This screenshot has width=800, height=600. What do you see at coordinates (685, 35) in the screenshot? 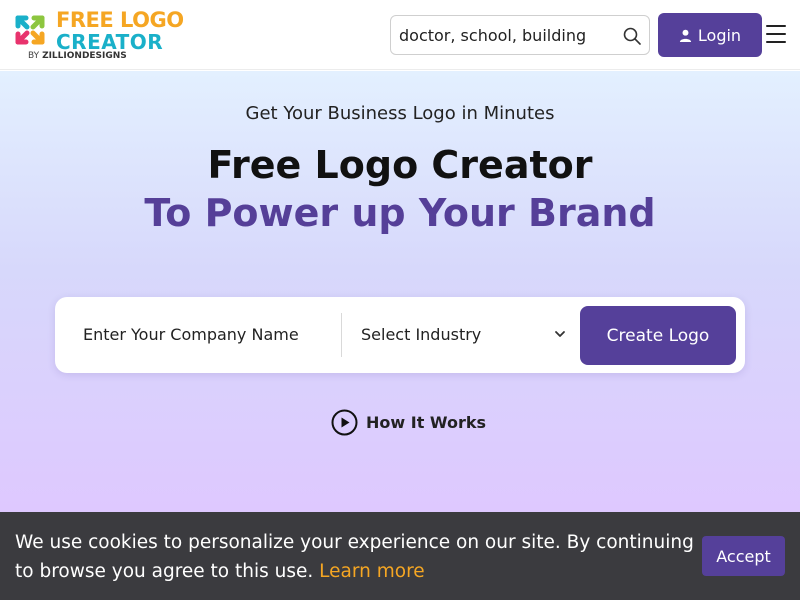
I see `user-icon` at bounding box center [685, 35].